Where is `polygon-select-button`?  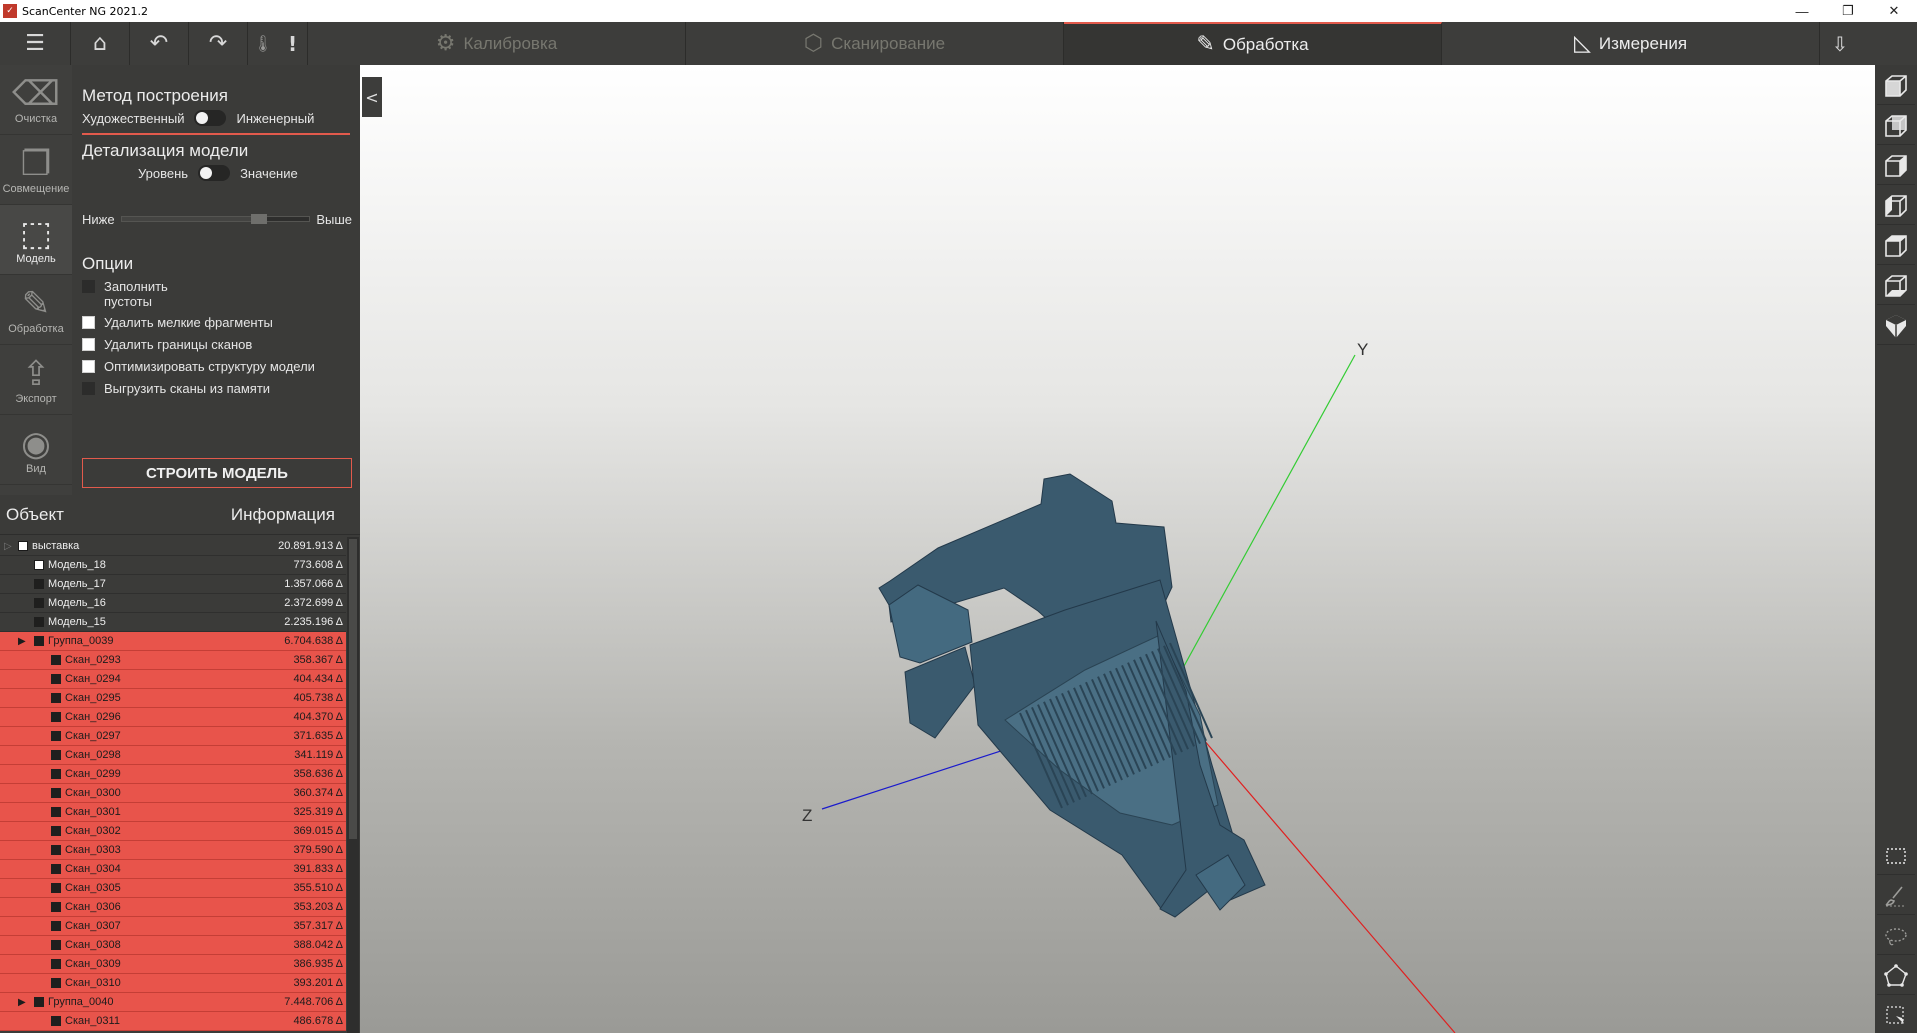 polygon-select-button is located at coordinates (1896, 976).